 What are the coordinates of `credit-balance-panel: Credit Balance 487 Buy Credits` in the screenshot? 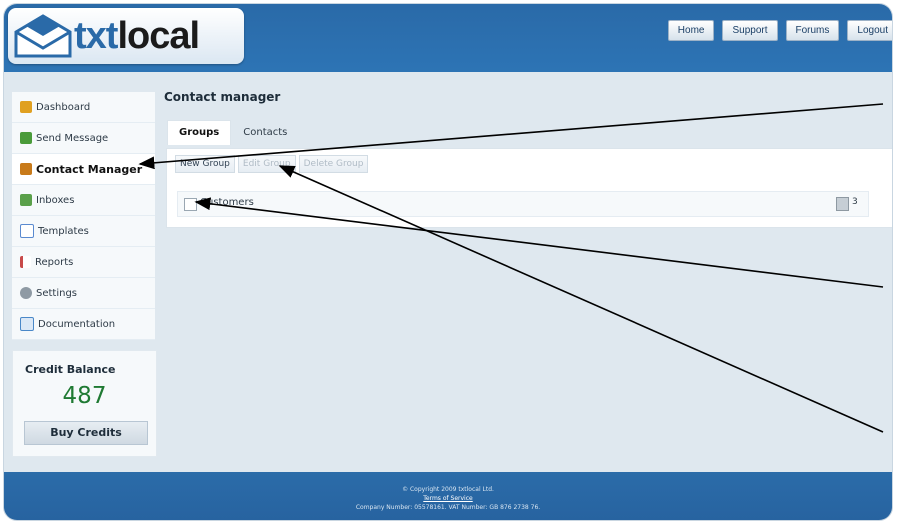 It's located at (84, 403).